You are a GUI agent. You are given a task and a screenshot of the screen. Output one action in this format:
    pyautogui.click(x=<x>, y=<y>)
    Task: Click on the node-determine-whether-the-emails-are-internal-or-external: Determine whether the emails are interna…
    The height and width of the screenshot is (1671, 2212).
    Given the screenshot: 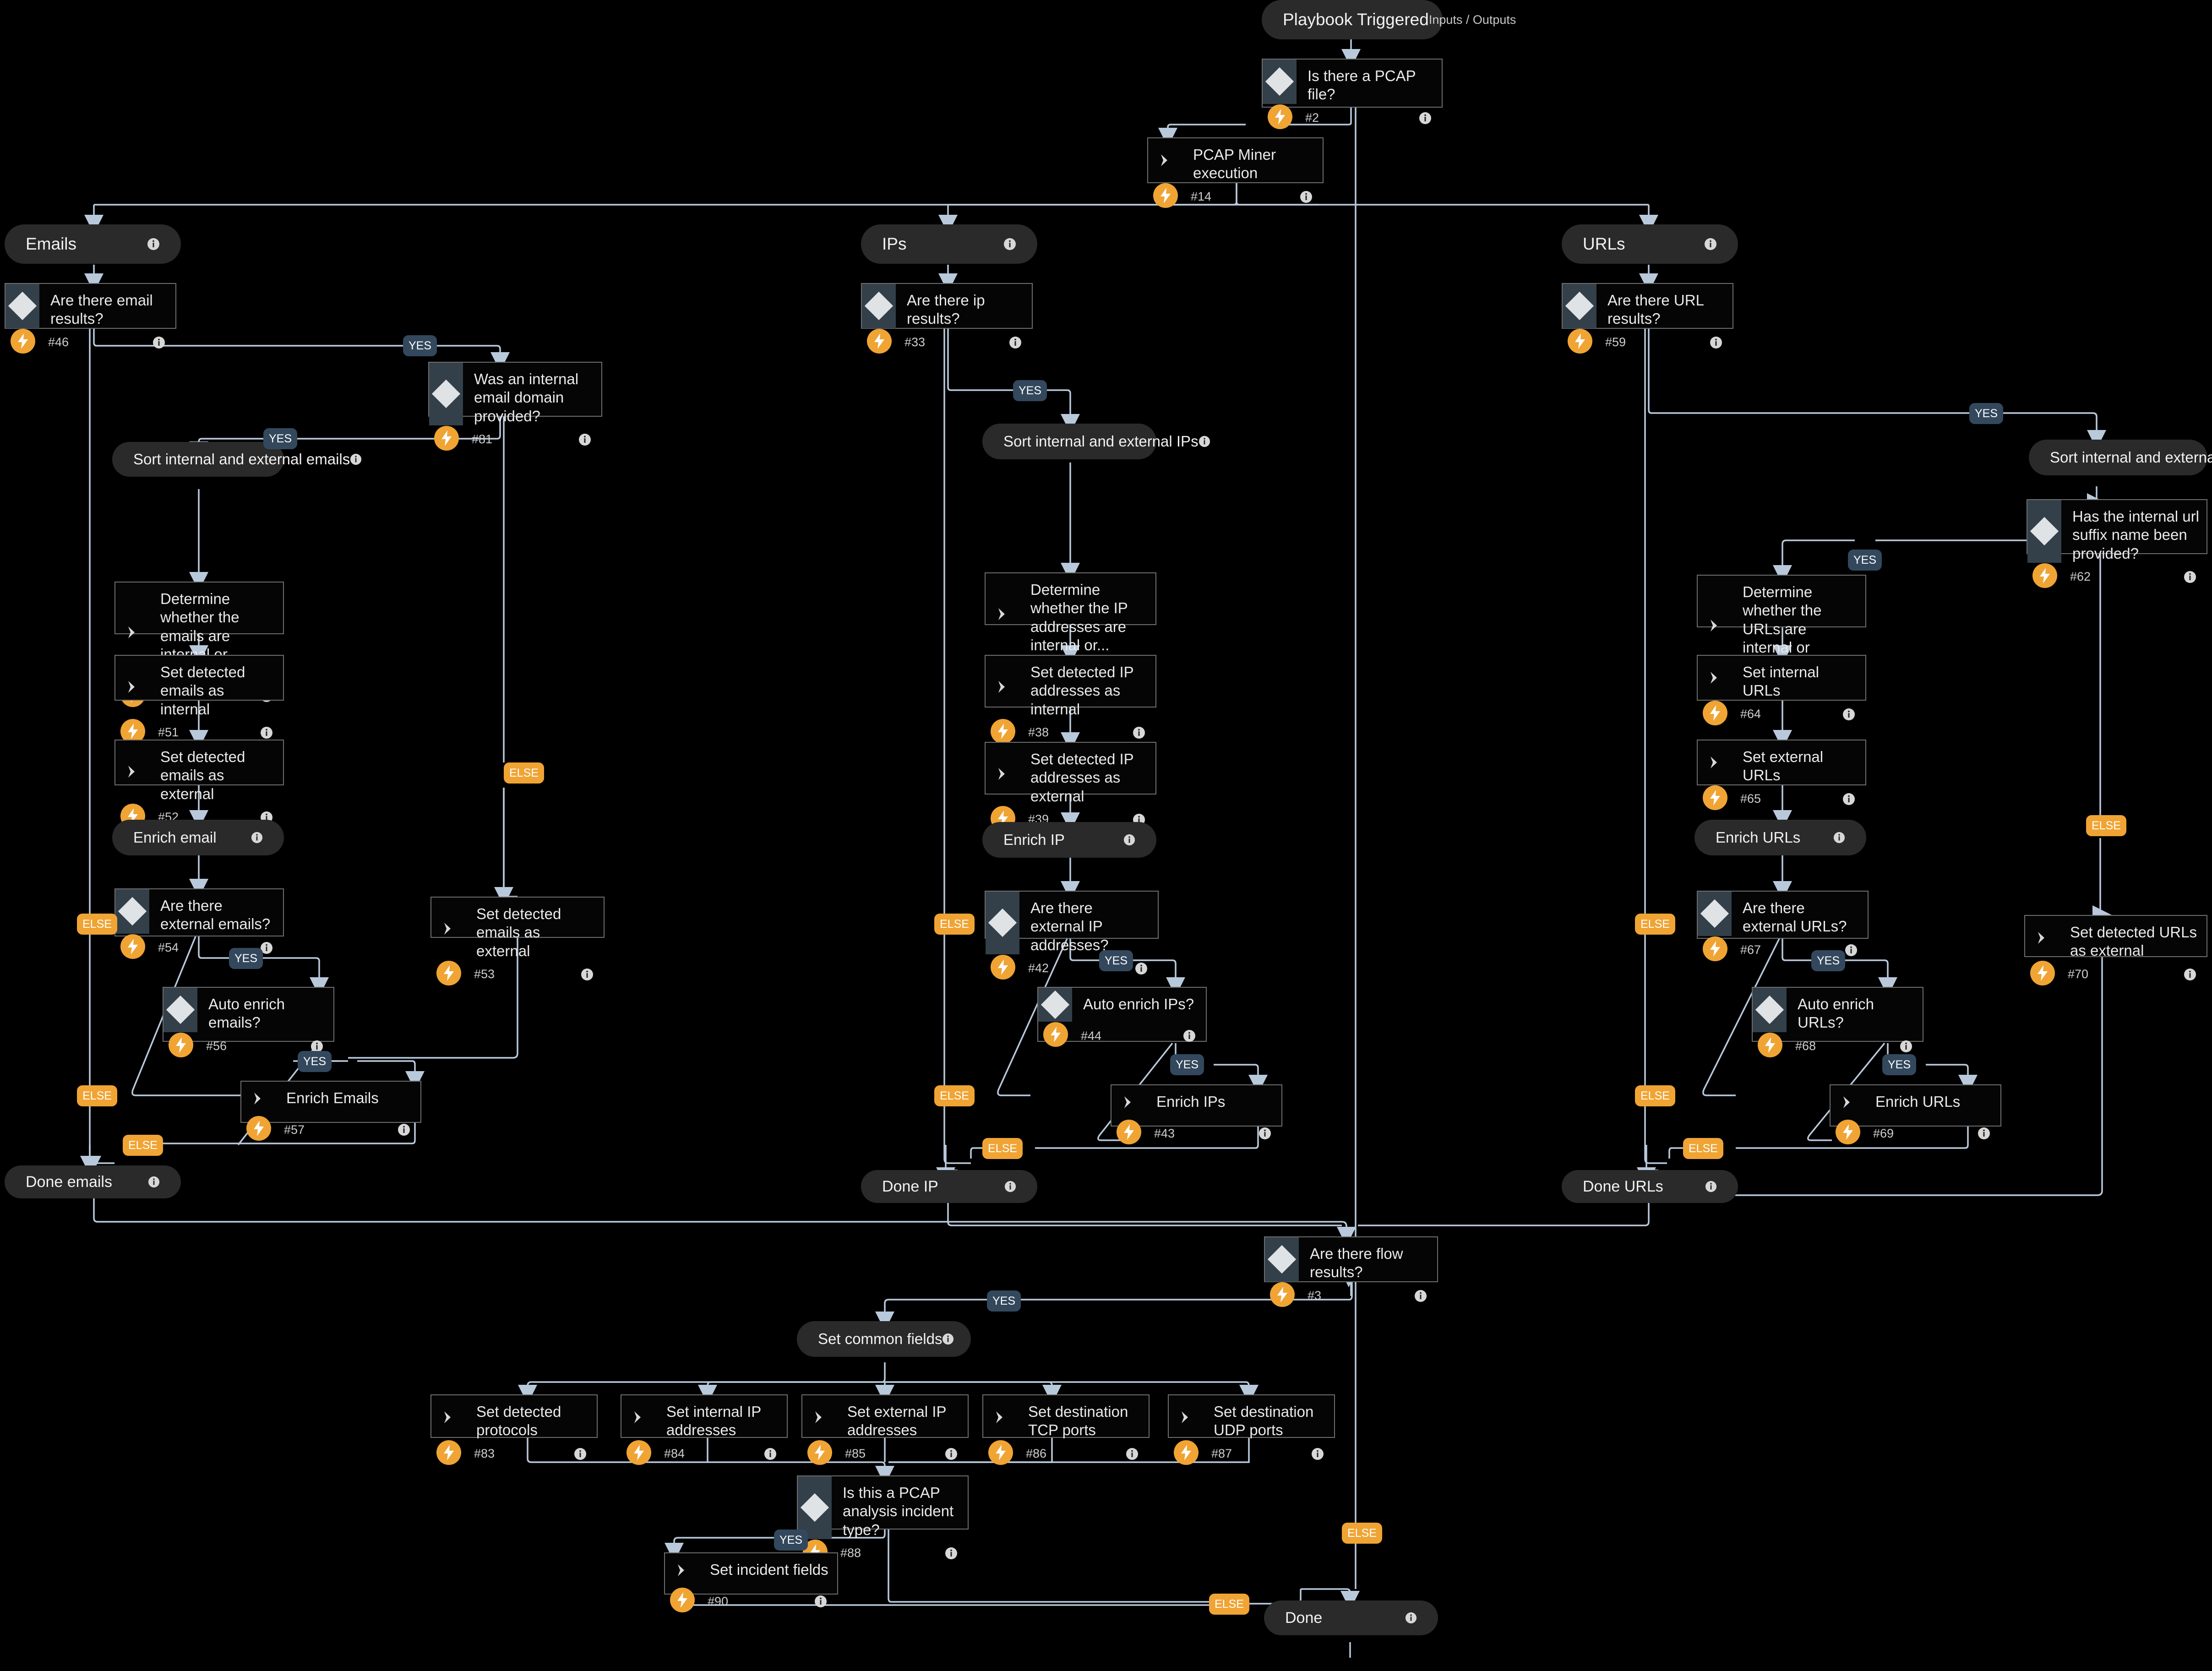 What is the action you would take?
    pyautogui.click(x=199, y=645)
    